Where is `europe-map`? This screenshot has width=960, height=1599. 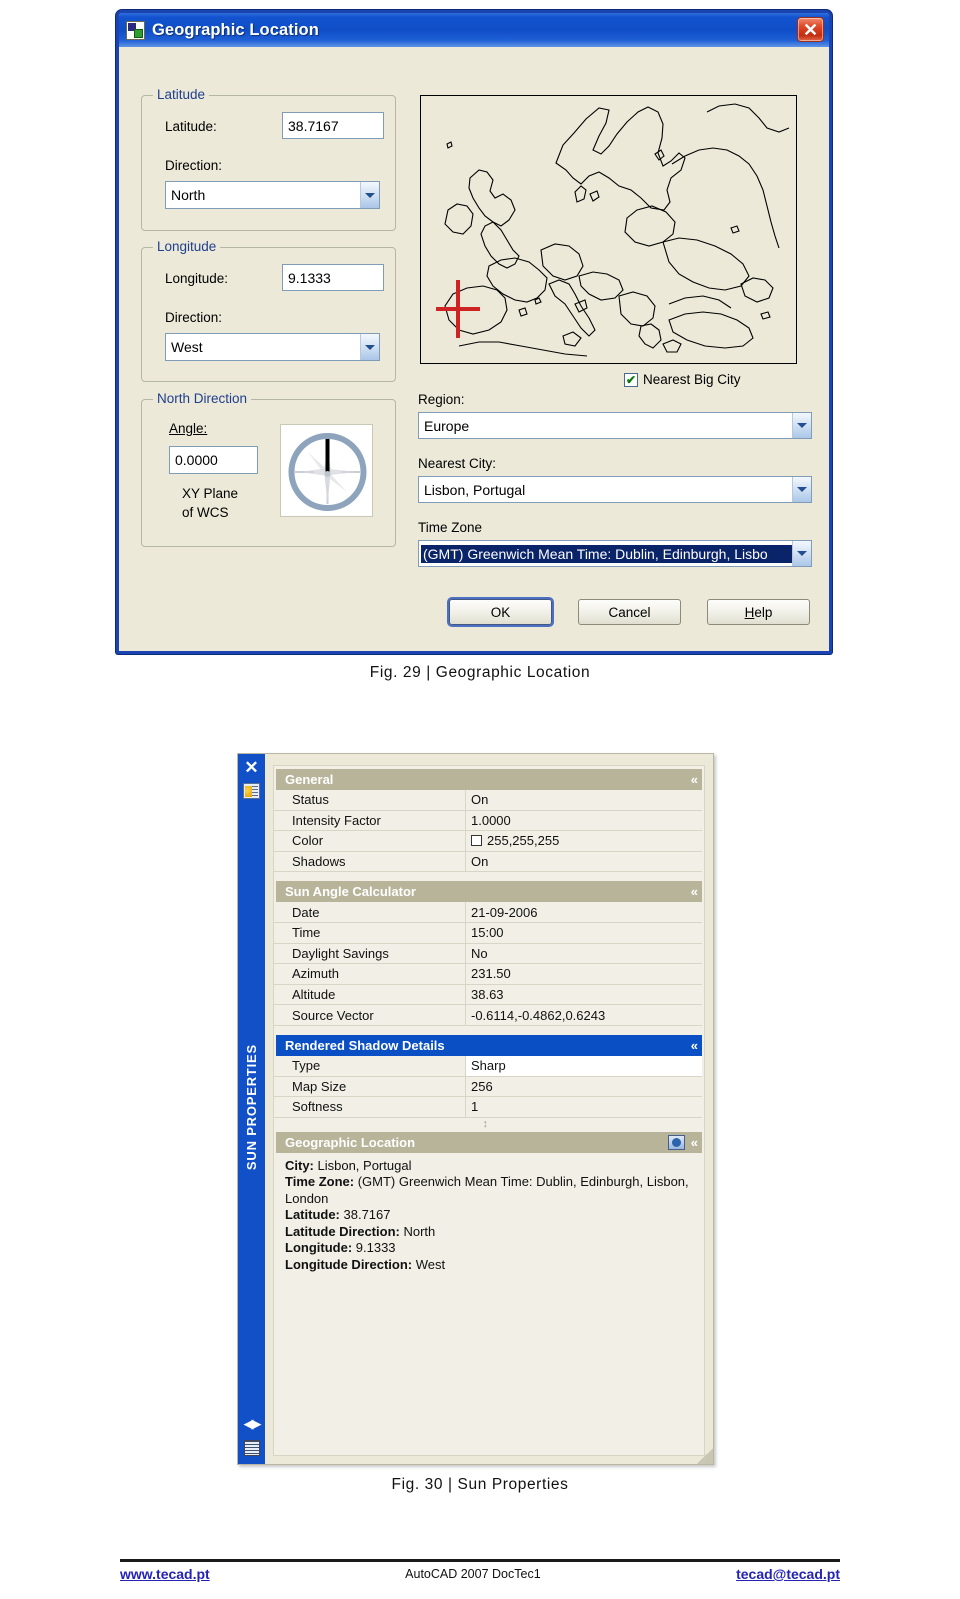
europe-map is located at coordinates (608, 229).